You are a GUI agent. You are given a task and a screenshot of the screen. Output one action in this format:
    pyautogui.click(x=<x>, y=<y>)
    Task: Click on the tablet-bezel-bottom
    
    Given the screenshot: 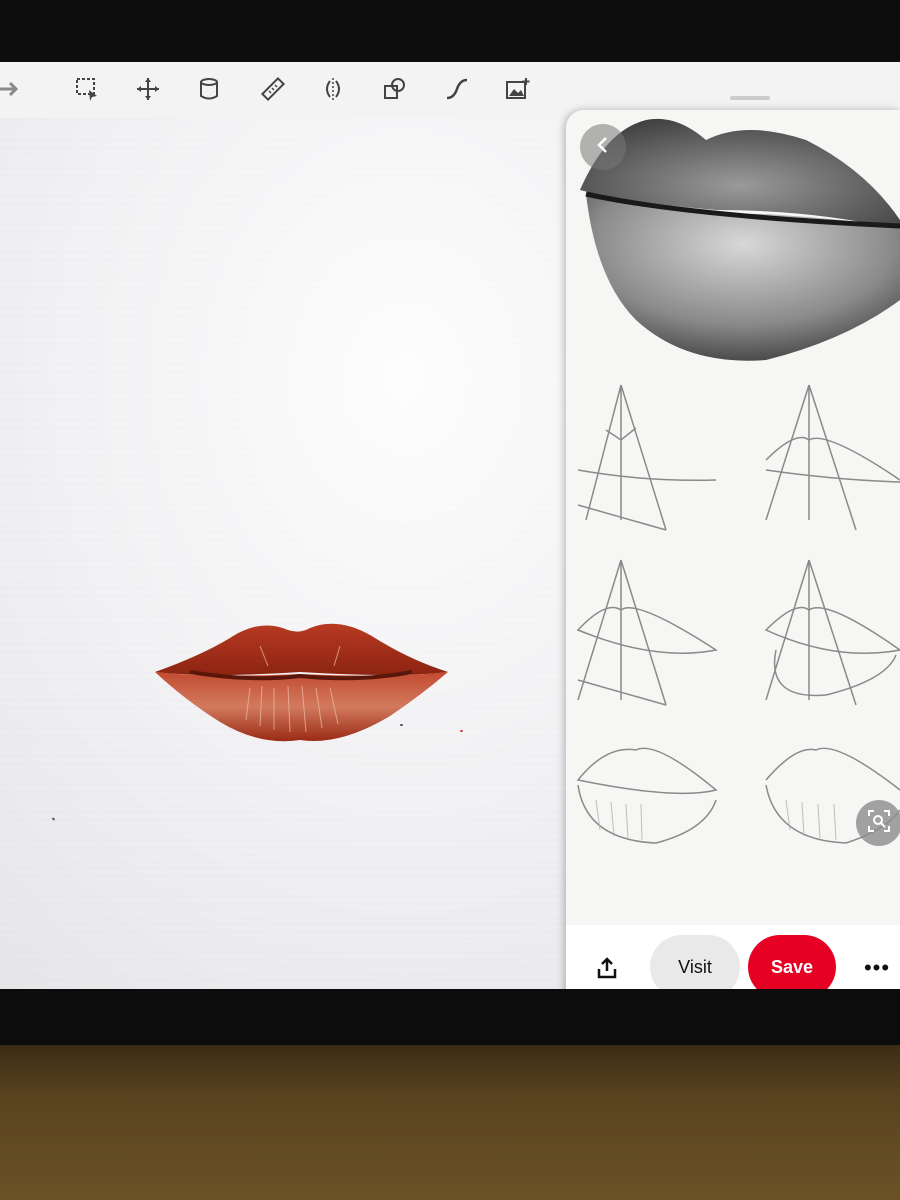 What is the action you would take?
    pyautogui.click(x=450, y=1017)
    